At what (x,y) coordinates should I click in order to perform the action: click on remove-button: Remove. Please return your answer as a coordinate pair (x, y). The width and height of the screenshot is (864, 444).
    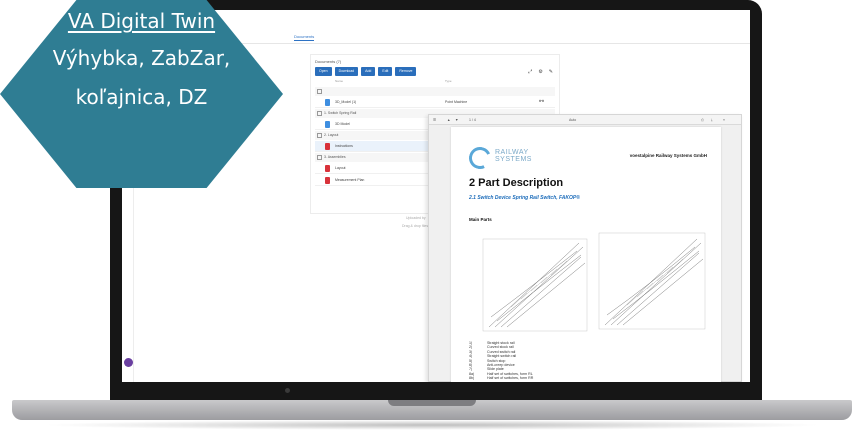
    Looking at the image, I should click on (406, 71).